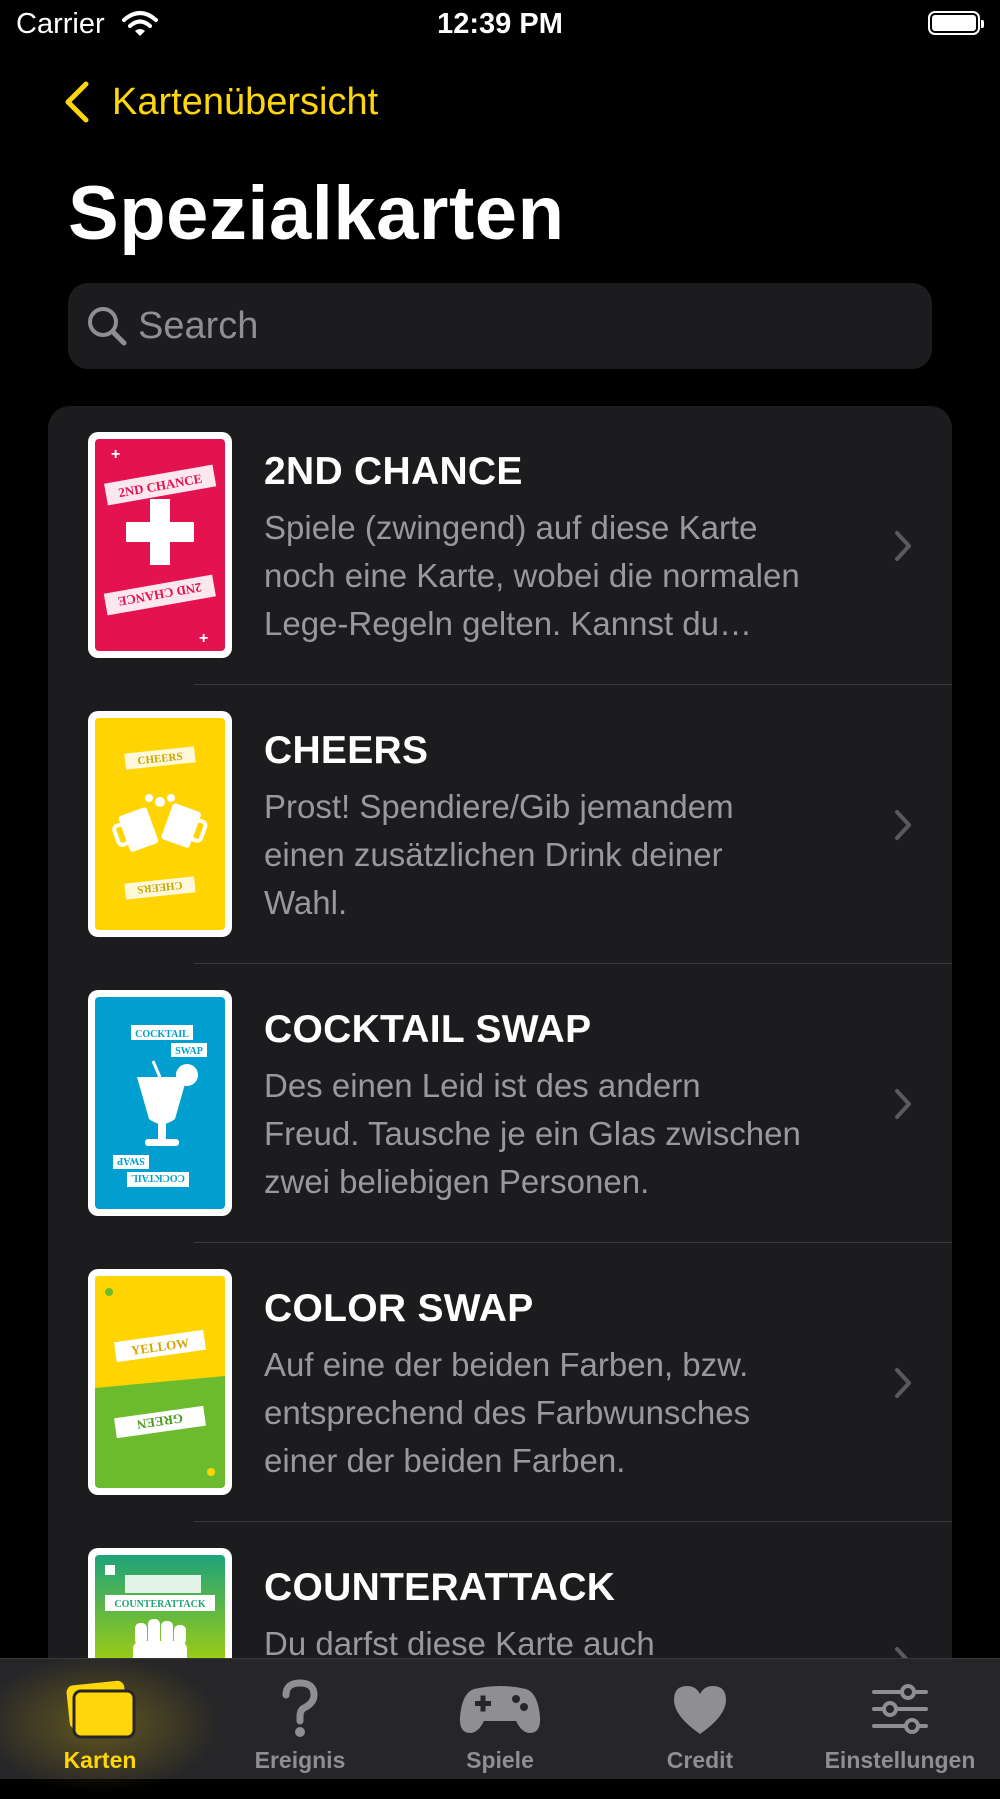  What do you see at coordinates (956, 23) in the screenshot?
I see `battery-icon` at bounding box center [956, 23].